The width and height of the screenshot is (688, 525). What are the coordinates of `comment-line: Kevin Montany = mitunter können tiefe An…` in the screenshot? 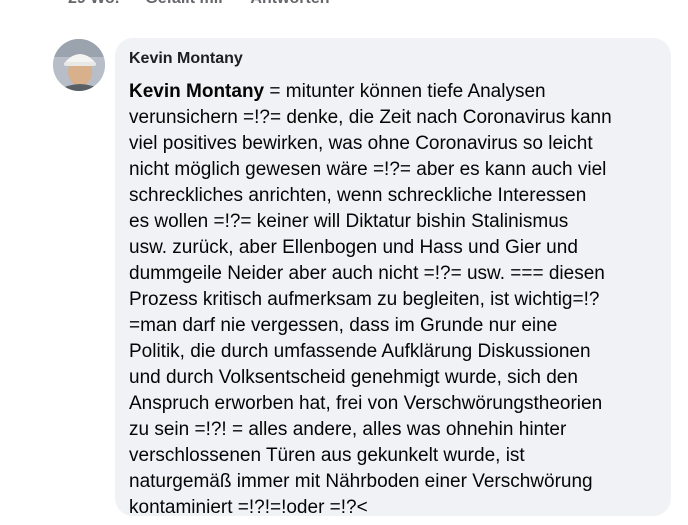 It's located at (337, 91).